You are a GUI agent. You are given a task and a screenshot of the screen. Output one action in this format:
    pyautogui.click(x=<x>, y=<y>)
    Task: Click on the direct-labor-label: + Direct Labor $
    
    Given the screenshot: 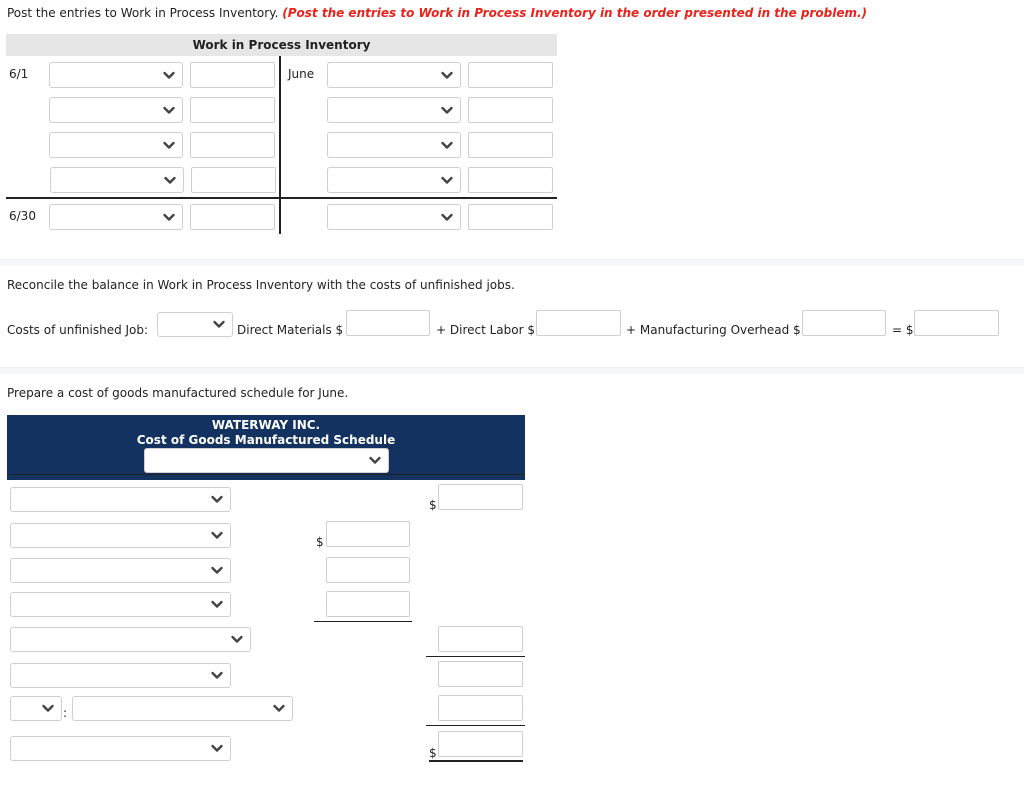 What is the action you would take?
    pyautogui.click(x=485, y=330)
    